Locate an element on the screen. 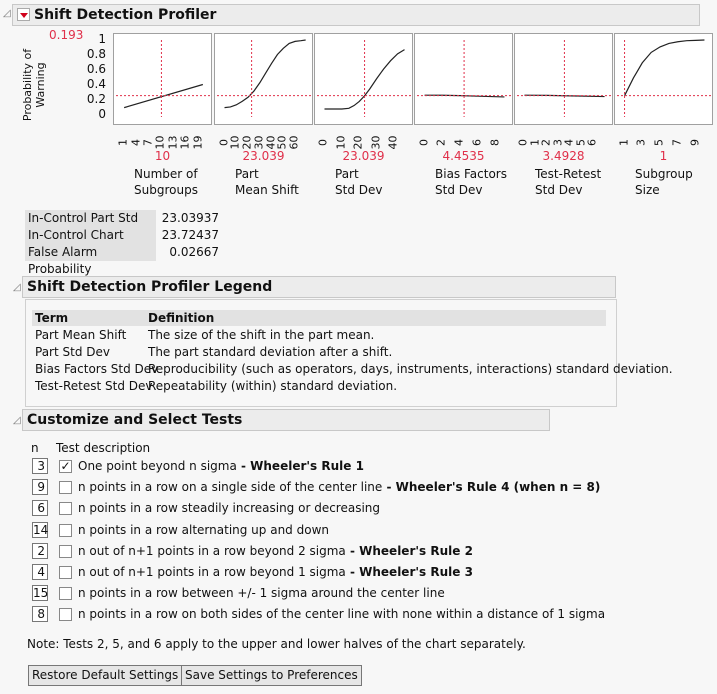 This screenshot has width=717, height=694. test-n-input: 2 is located at coordinates (40, 550).